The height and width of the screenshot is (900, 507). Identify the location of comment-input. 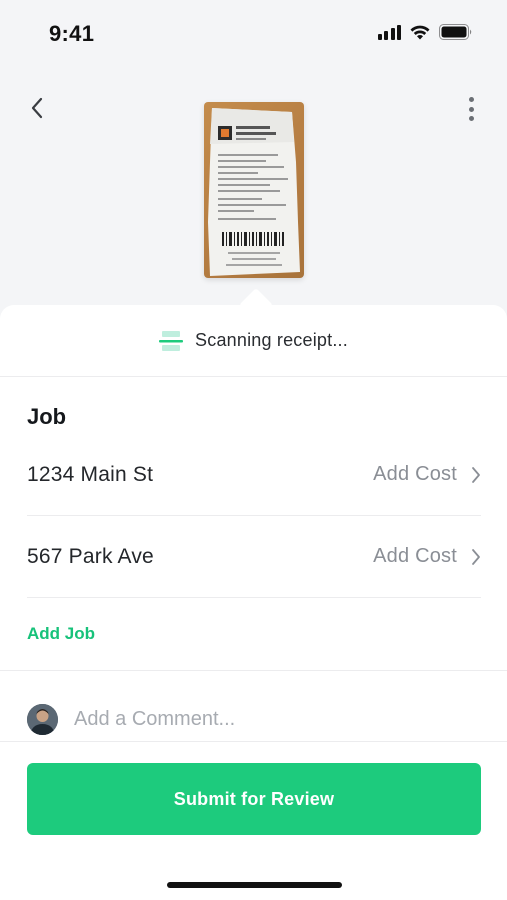
(269, 719).